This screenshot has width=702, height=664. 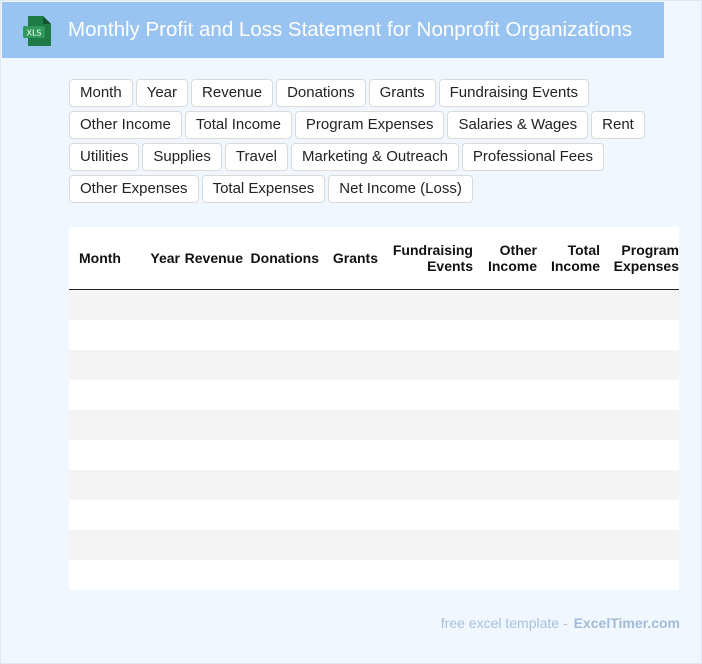 I want to click on column-chip: Utilities, so click(x=104, y=157).